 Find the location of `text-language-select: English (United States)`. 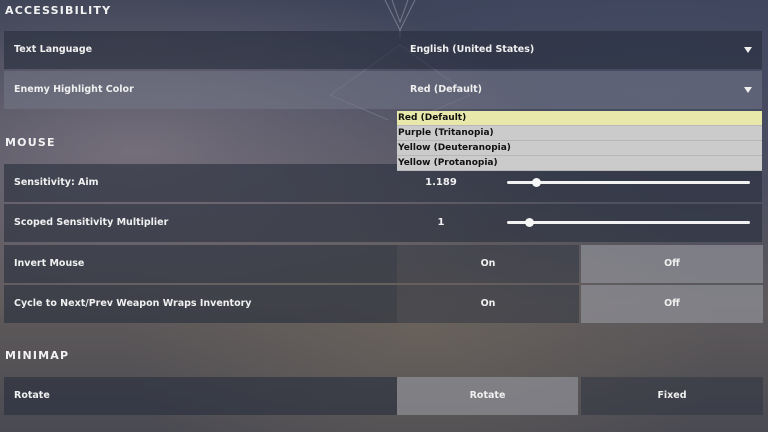

text-language-select: English (United States) is located at coordinates (579, 50).